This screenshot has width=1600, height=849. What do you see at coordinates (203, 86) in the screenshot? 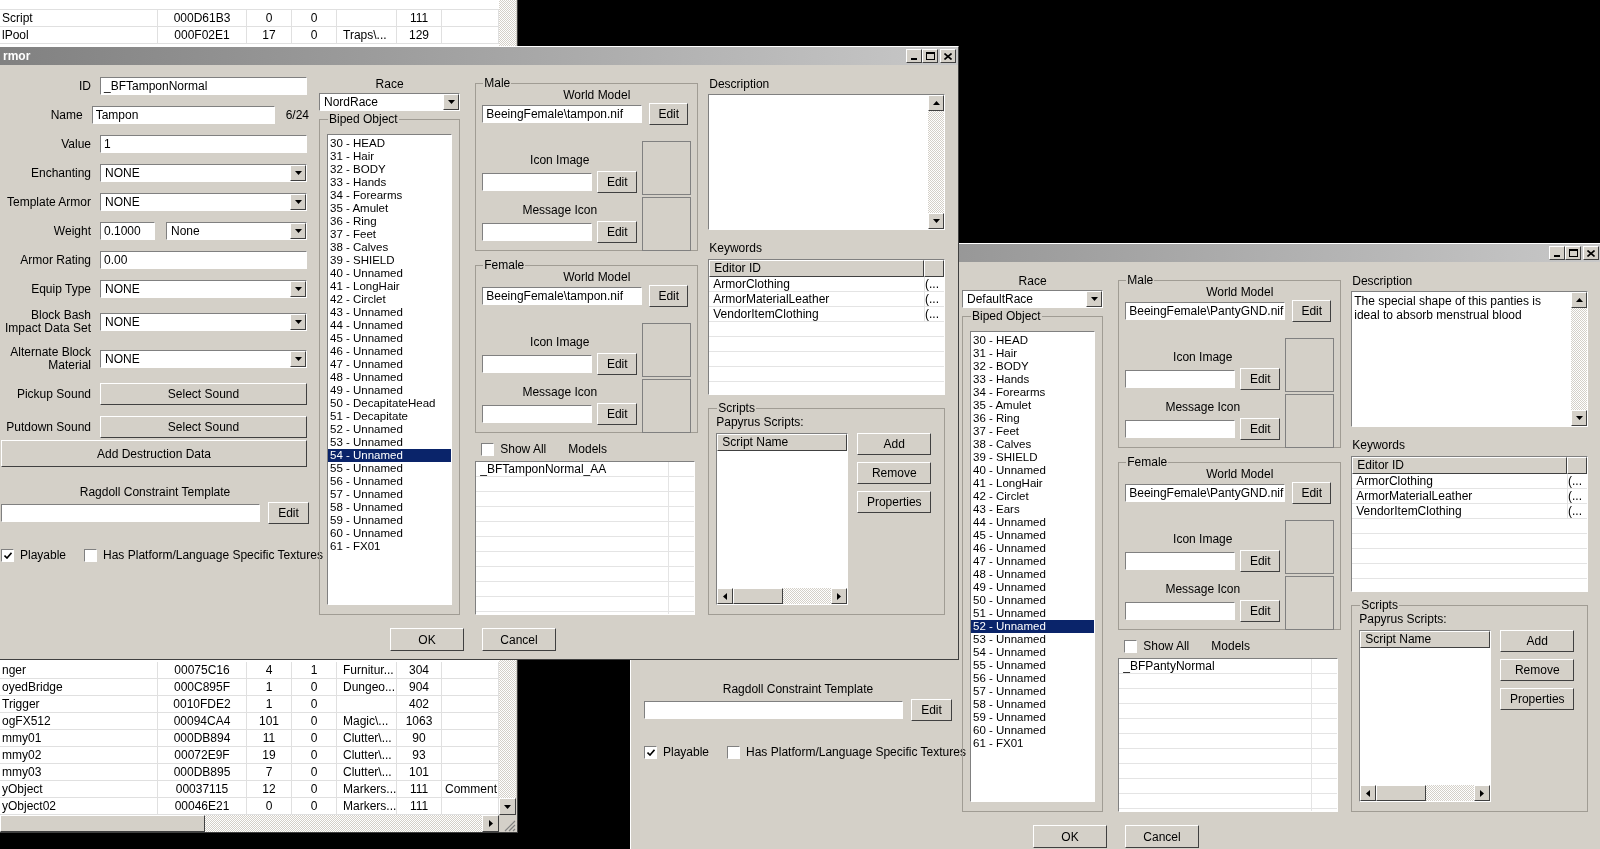
I see `text-field: _BFTamponNormal` at bounding box center [203, 86].